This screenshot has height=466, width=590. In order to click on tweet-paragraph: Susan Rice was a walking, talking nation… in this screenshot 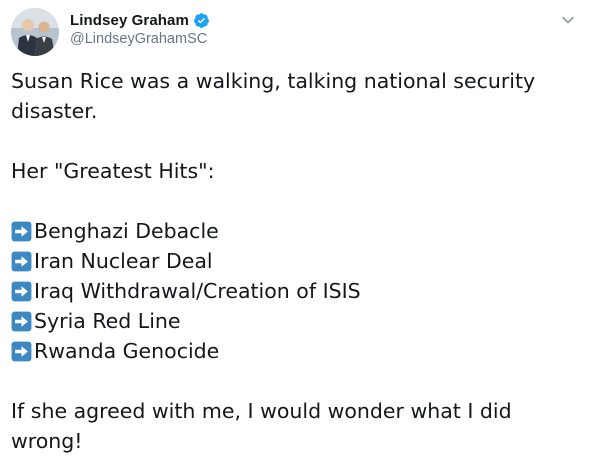, I will do `click(273, 96)`.